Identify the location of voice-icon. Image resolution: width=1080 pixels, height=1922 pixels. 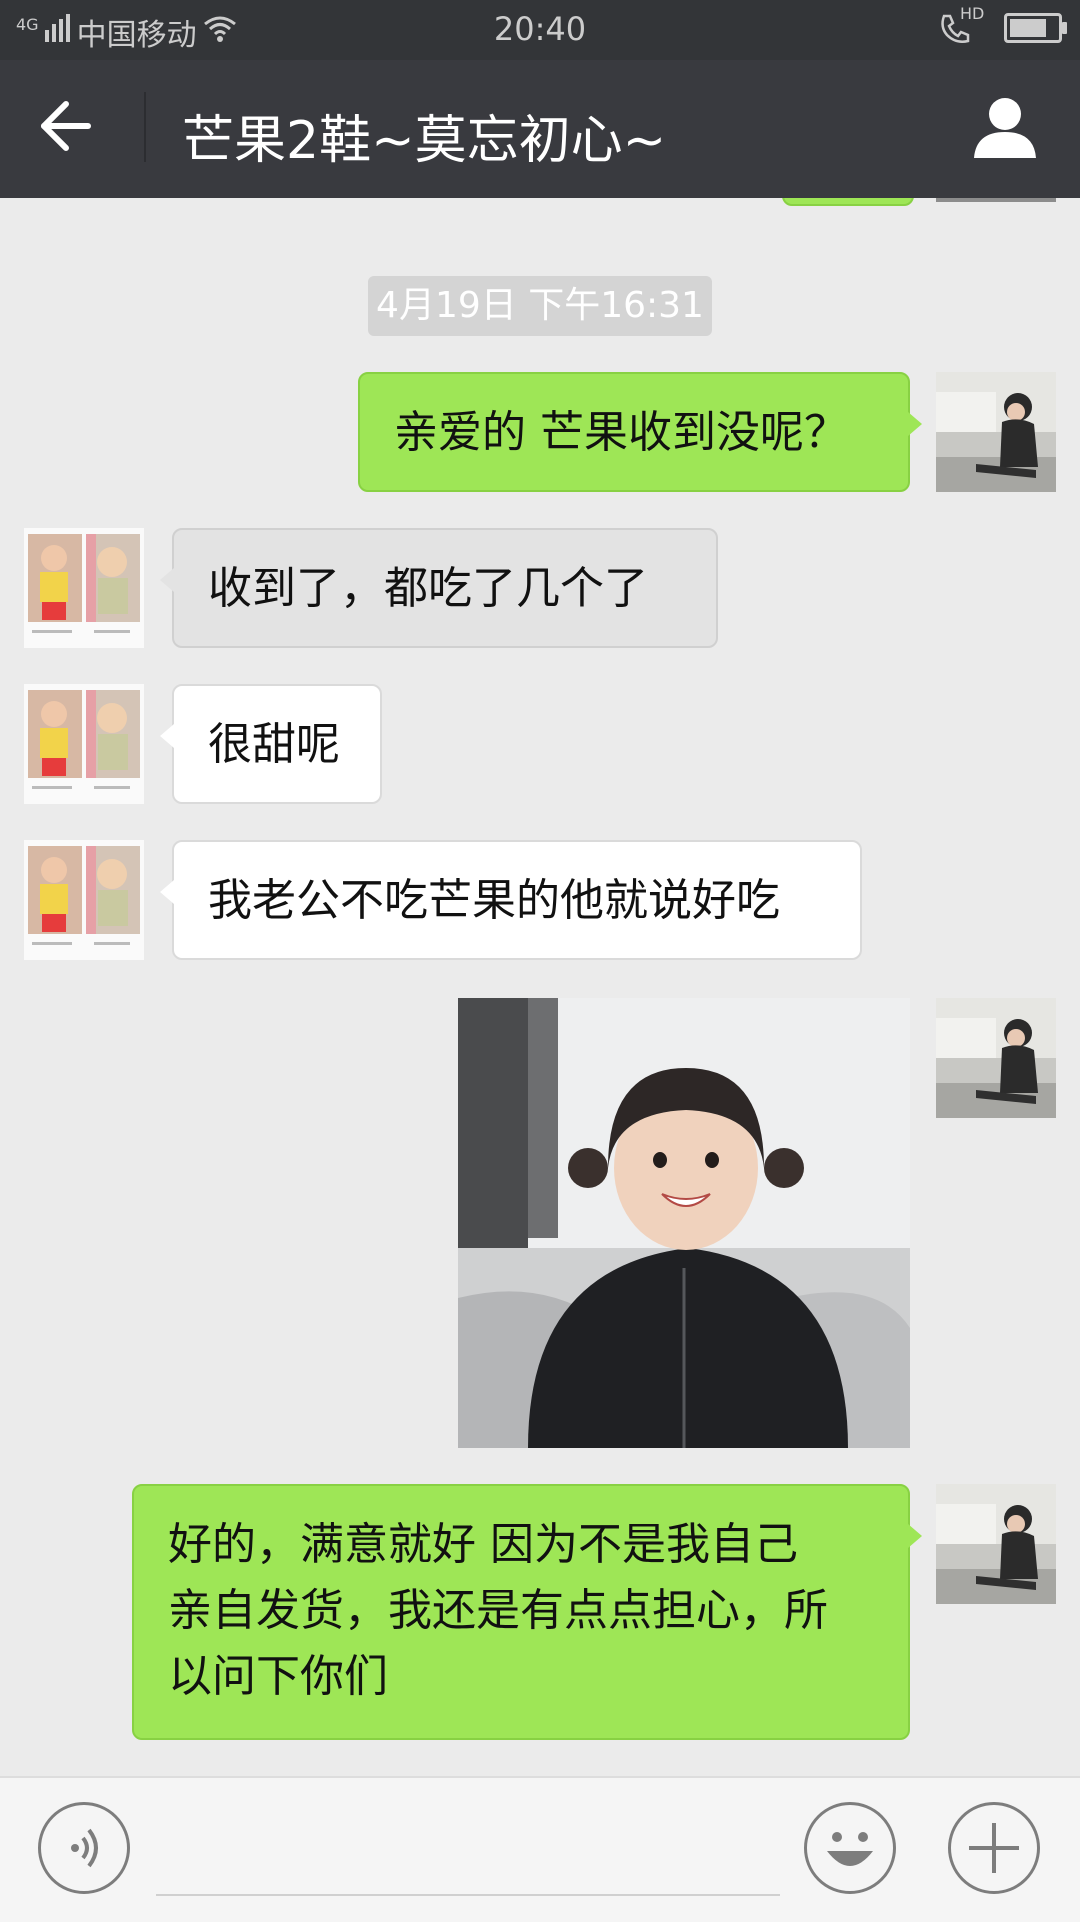
(84, 1848).